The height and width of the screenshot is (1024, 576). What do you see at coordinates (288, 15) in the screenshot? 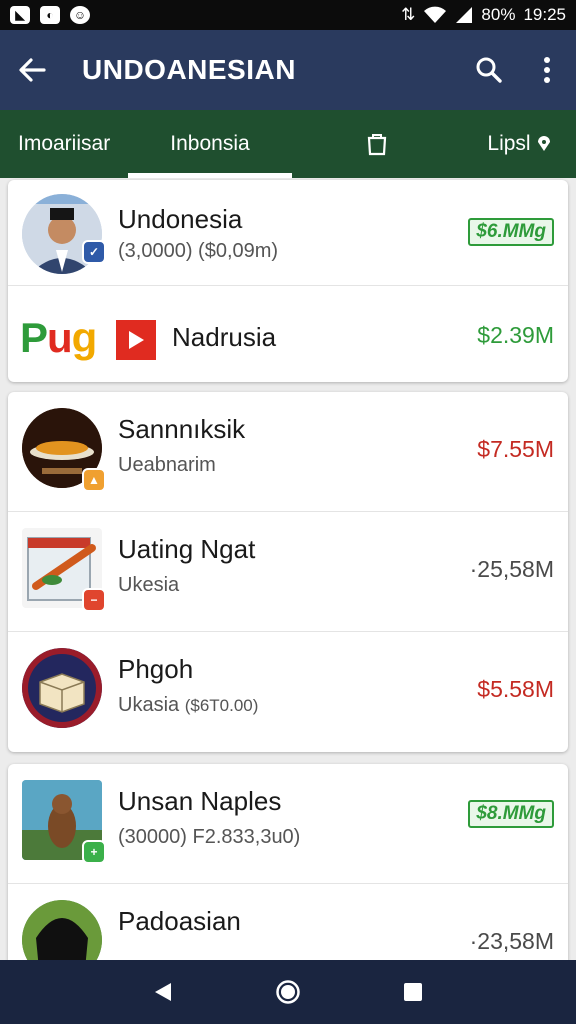
I see `status-bar: ◣ ◐ ☺ ⇅ 80% 19:25` at bounding box center [288, 15].